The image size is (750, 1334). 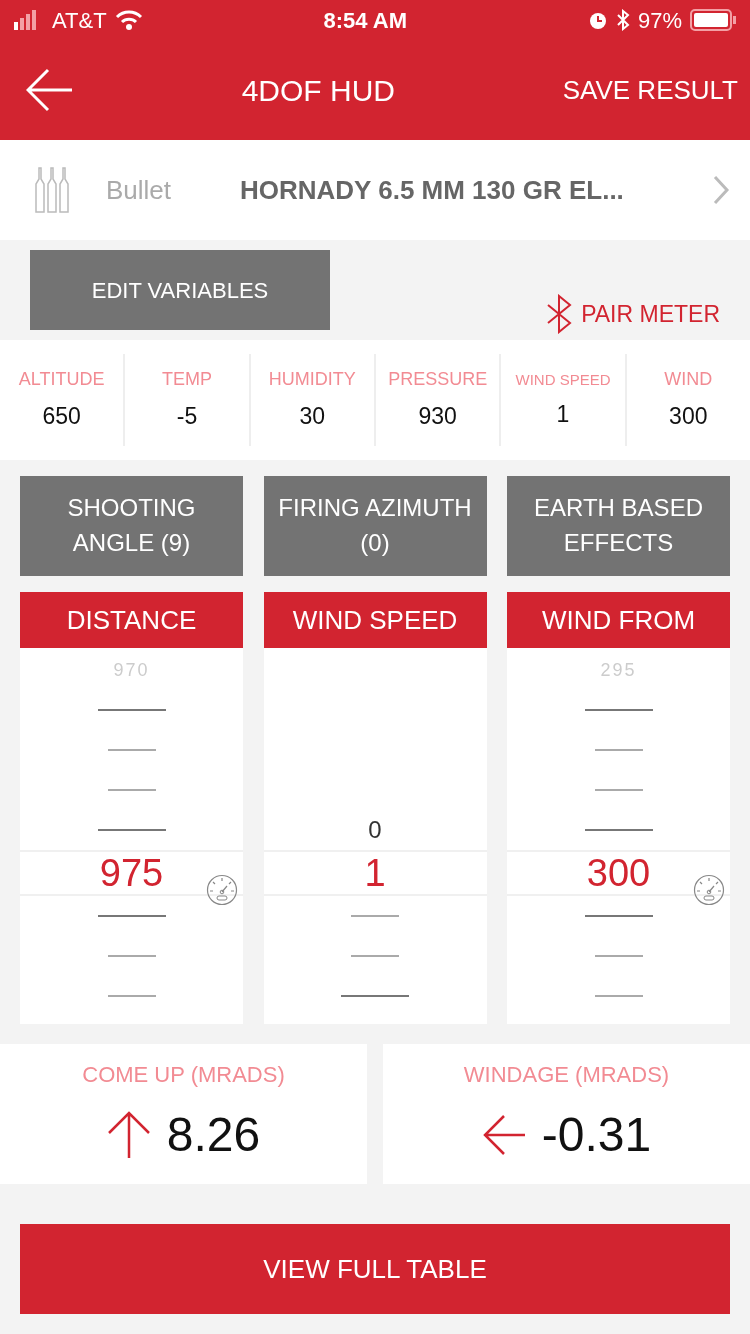 I want to click on screen-title: 4DOF HUD, so click(x=318, y=90).